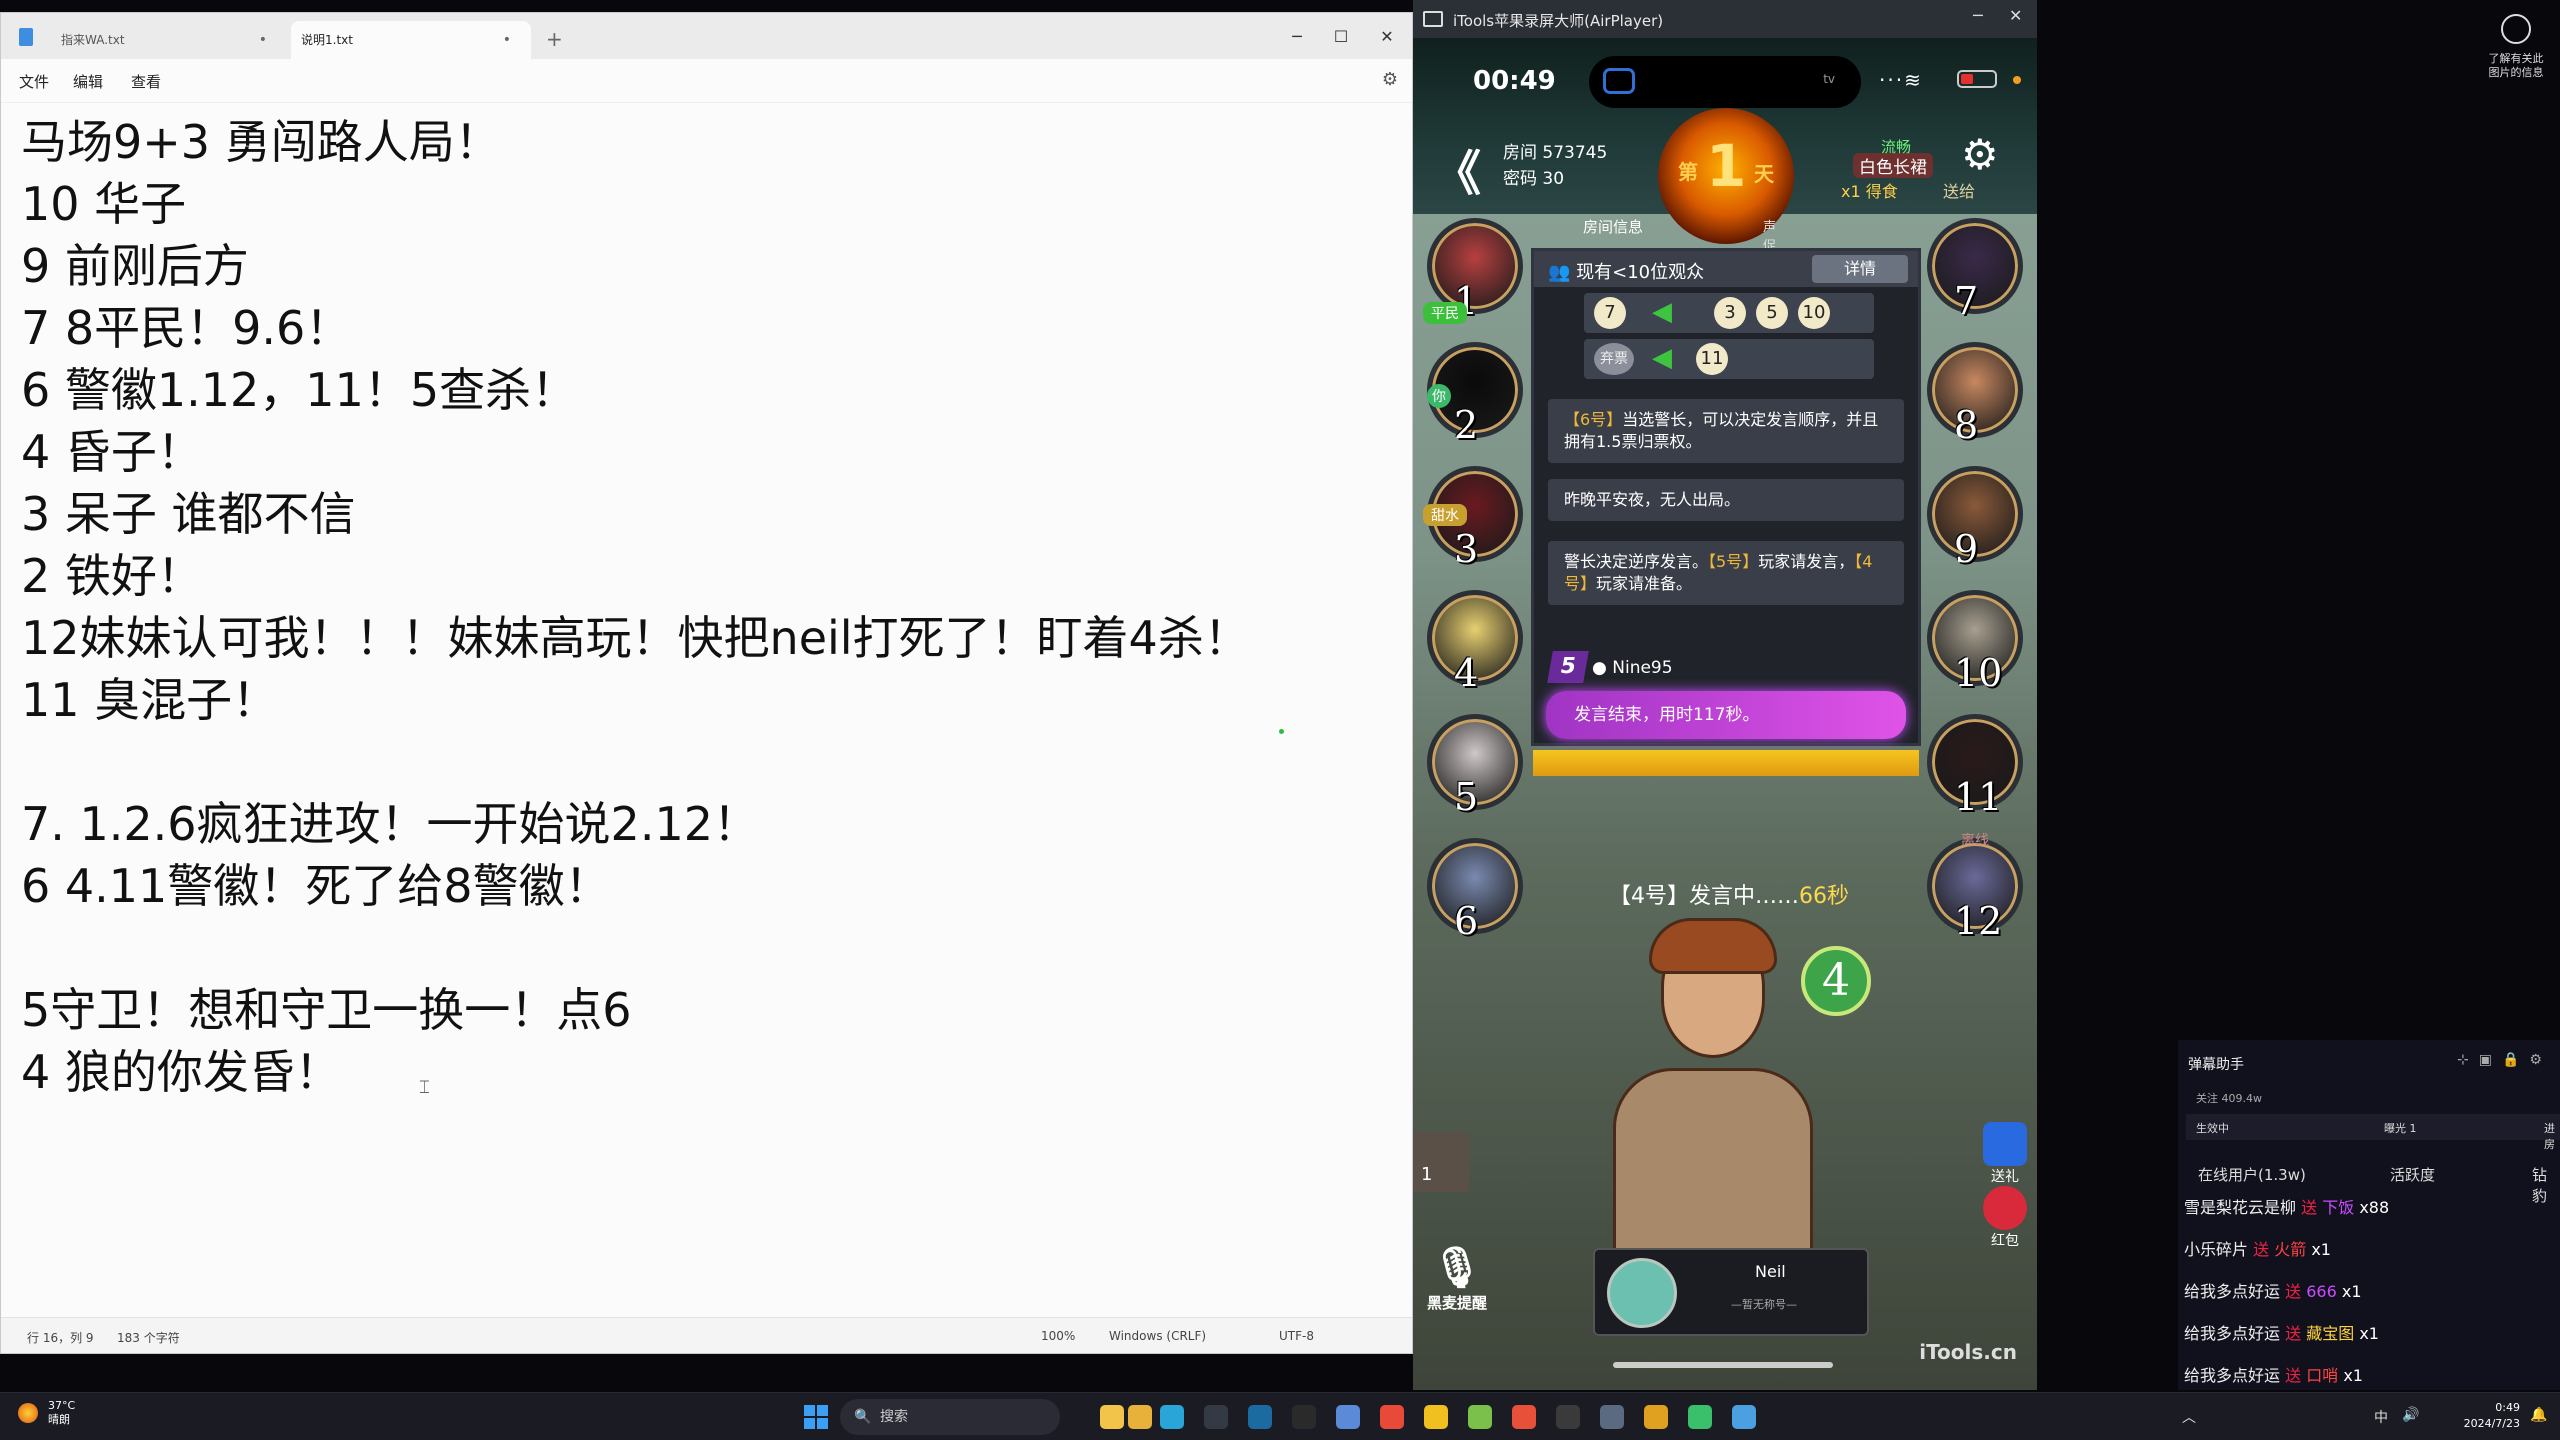  What do you see at coordinates (1112, 1417) in the screenshot?
I see `folder-app-icon` at bounding box center [1112, 1417].